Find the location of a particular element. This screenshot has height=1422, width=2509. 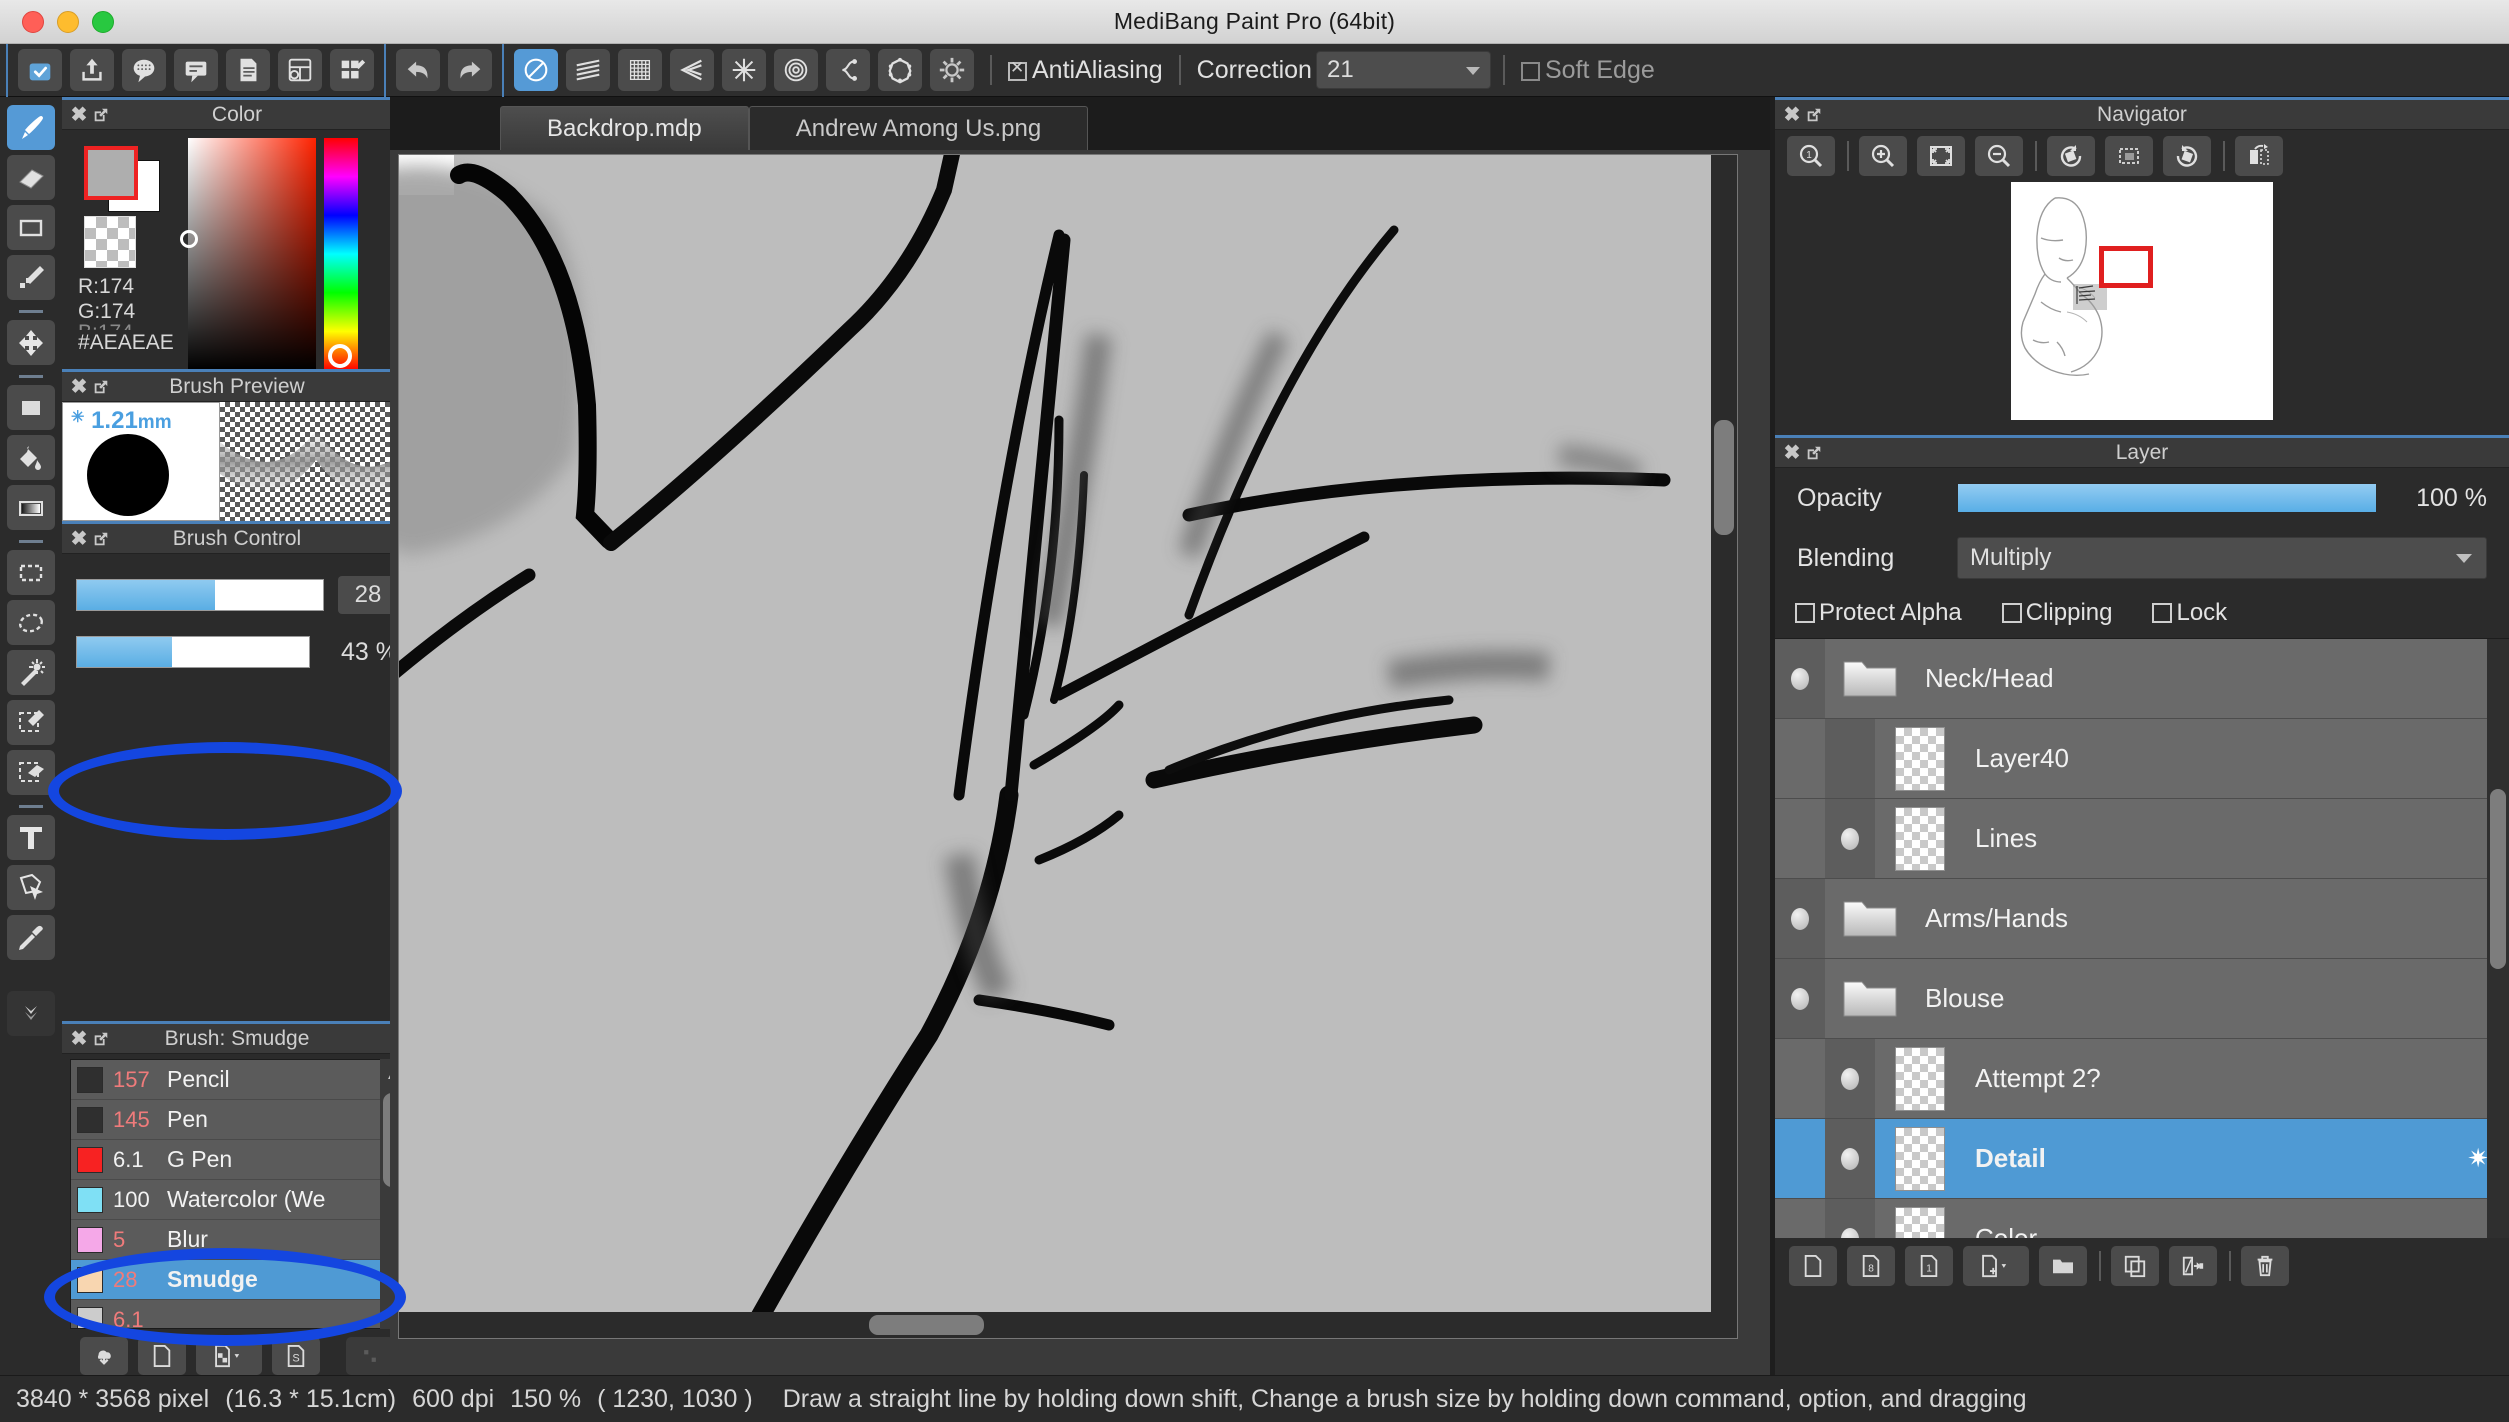

brush-preset-icon is located at coordinates (229, 1356).